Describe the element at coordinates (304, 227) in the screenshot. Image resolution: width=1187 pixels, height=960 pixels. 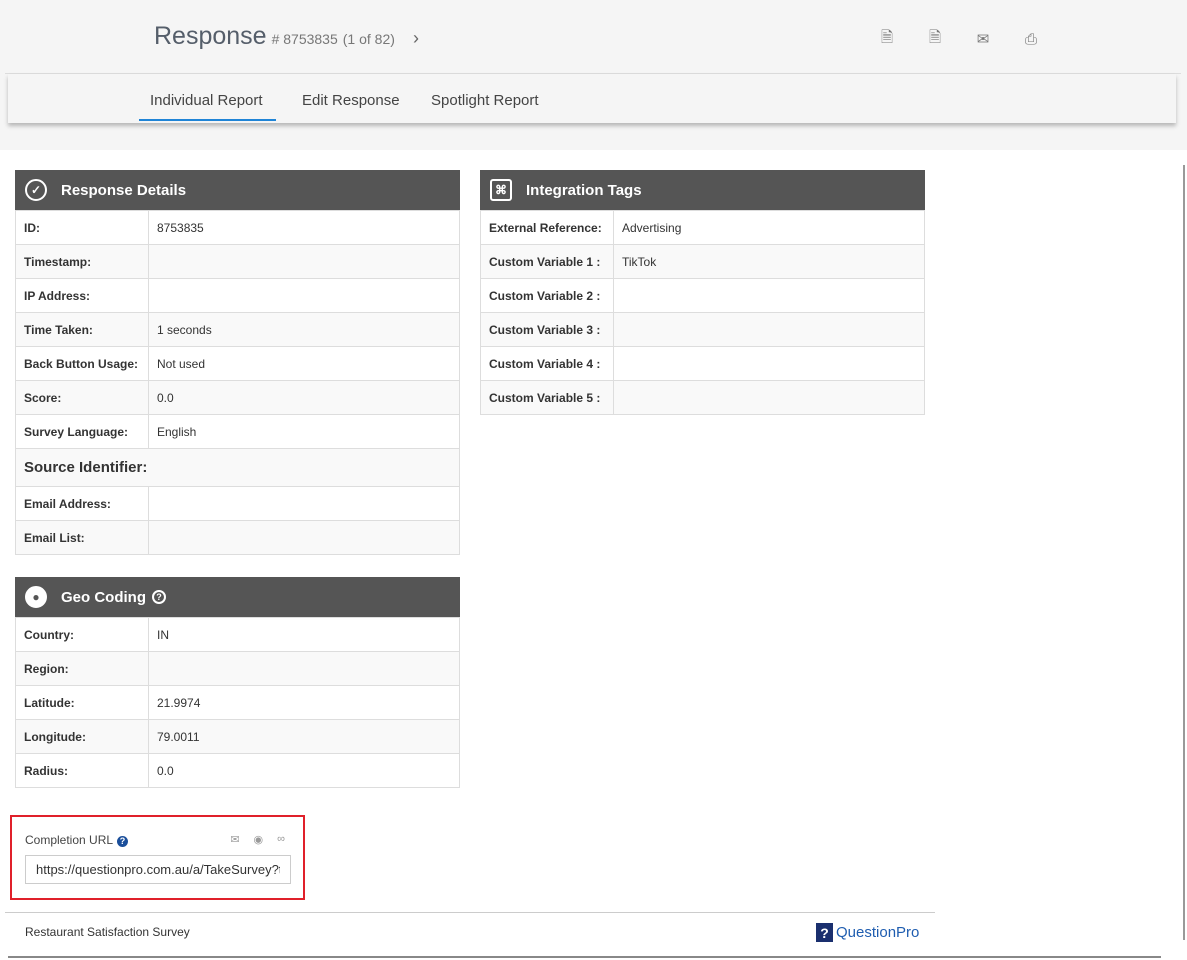
I see `row-value: 8753835` at that location.